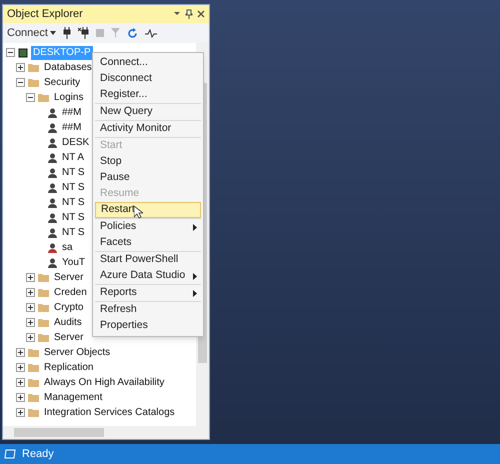 The width and height of the screenshot is (500, 464). What do you see at coordinates (69, 367) in the screenshot?
I see `tree-item: Replication` at bounding box center [69, 367].